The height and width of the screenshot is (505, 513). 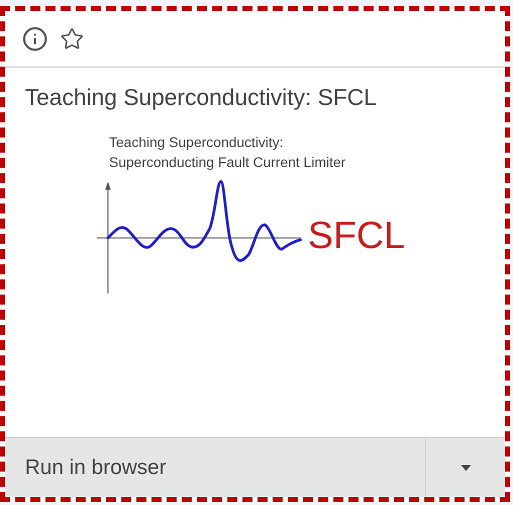 What do you see at coordinates (196, 142) in the screenshot?
I see `thumbnail-caption: Teaching Superconductivity:` at bounding box center [196, 142].